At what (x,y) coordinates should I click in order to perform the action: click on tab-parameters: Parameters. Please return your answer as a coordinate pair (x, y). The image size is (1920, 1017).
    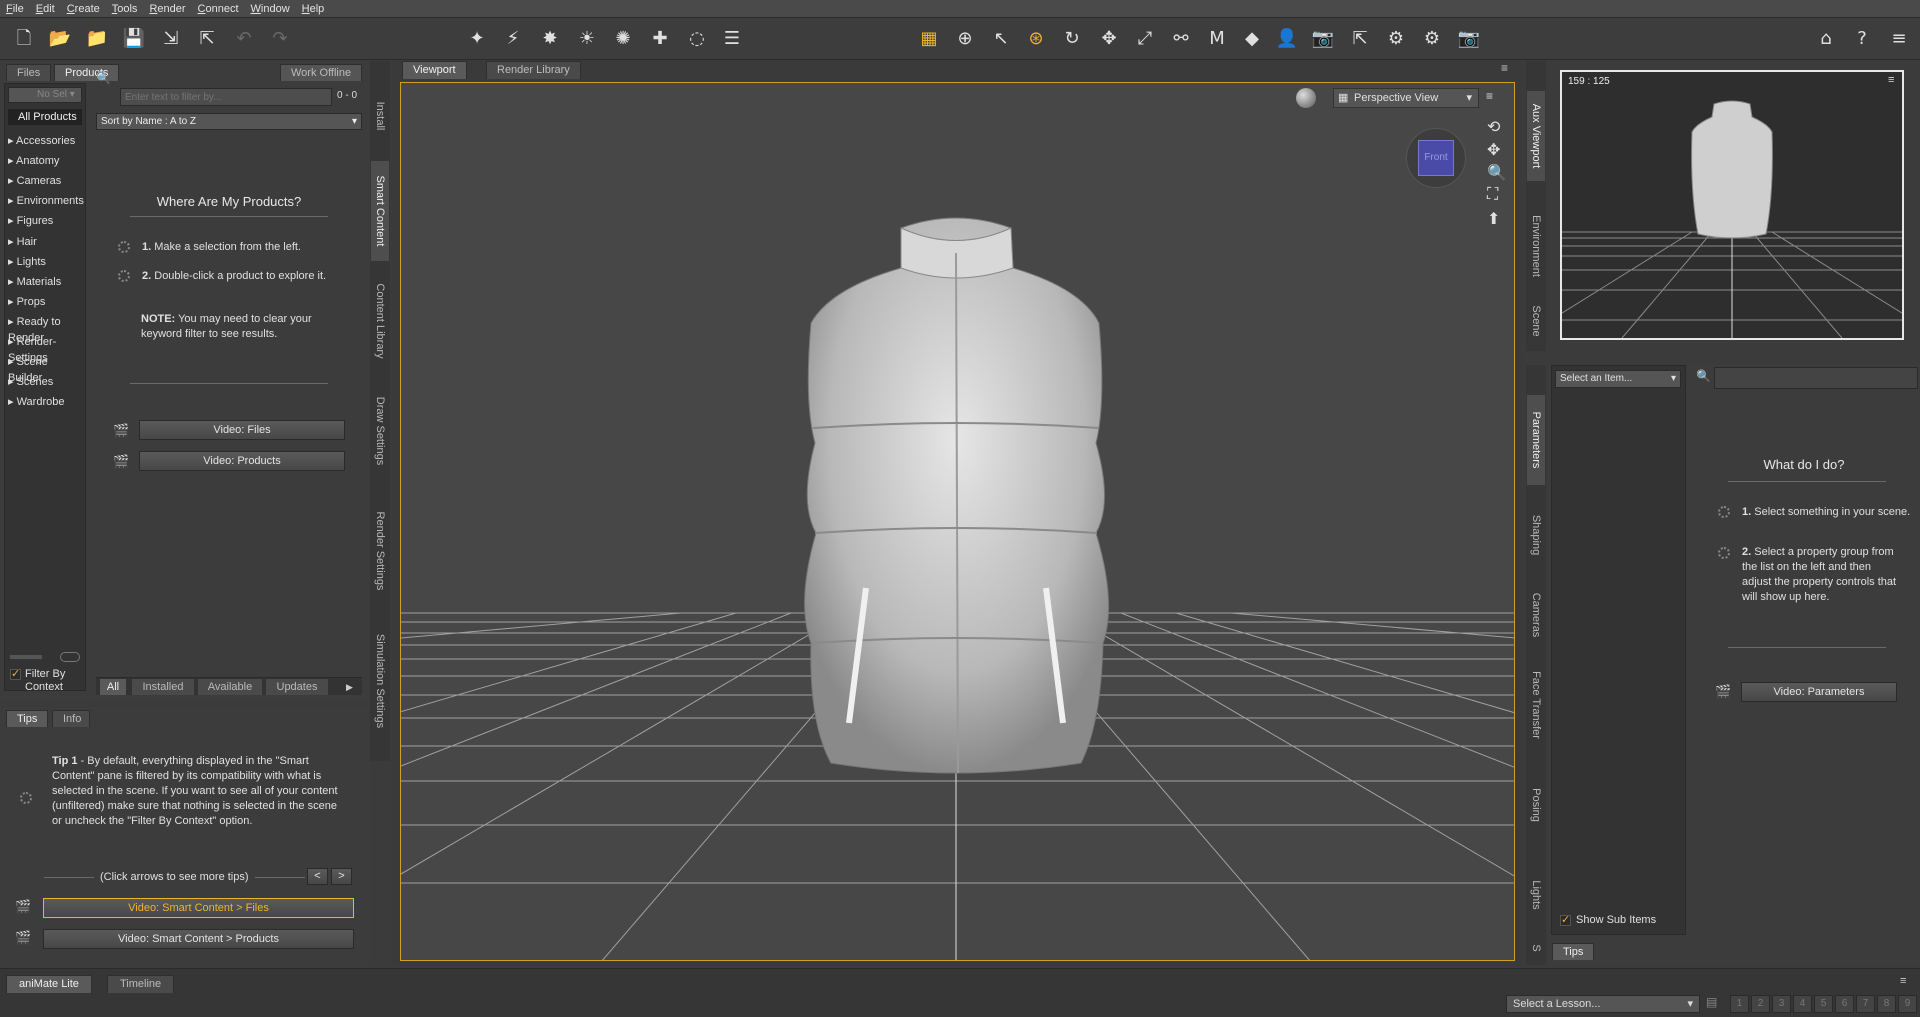
    Looking at the image, I should click on (1536, 440).